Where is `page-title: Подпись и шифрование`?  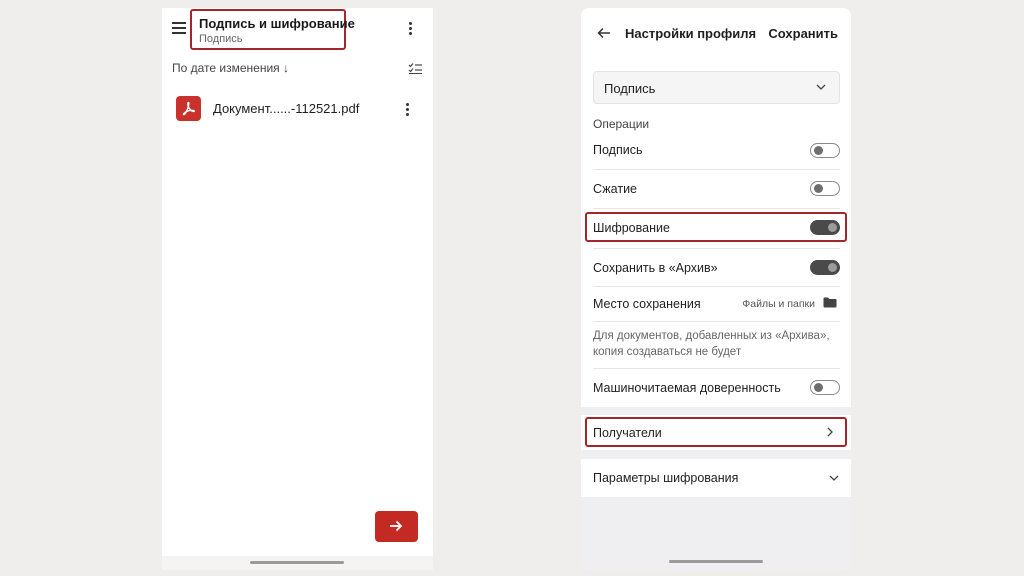
page-title: Подпись и шифрование is located at coordinates (277, 23).